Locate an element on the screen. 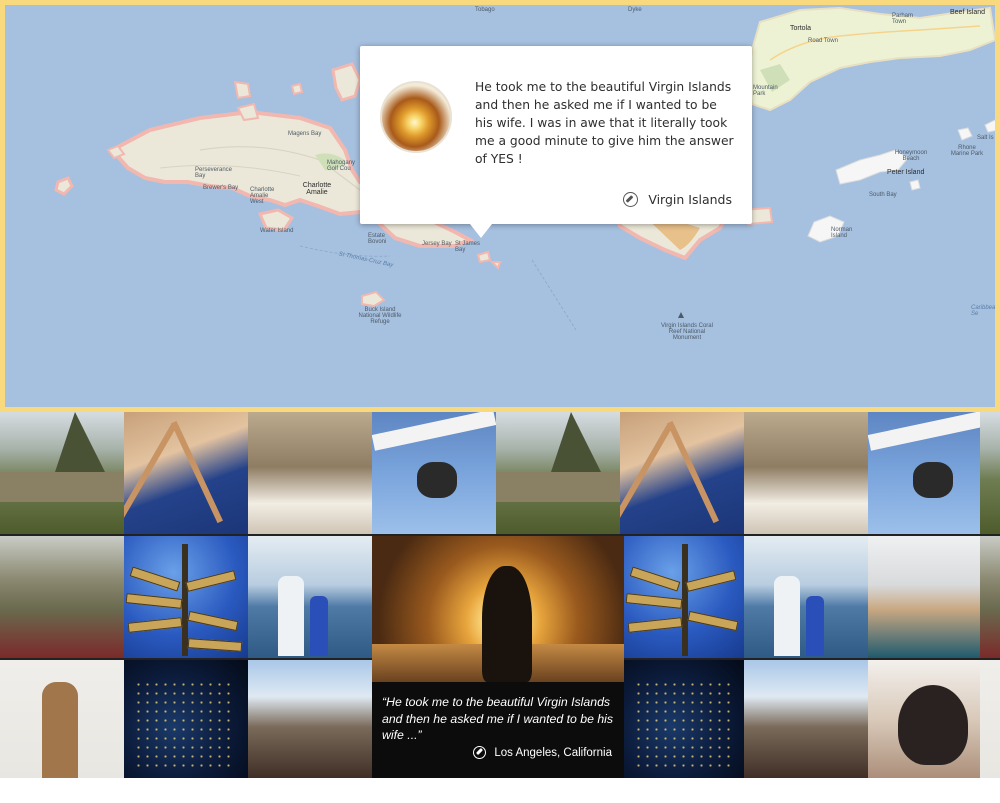 The image size is (1000, 803). map-label-caribbean-sea: Caribbean Se is located at coordinates (985, 311).